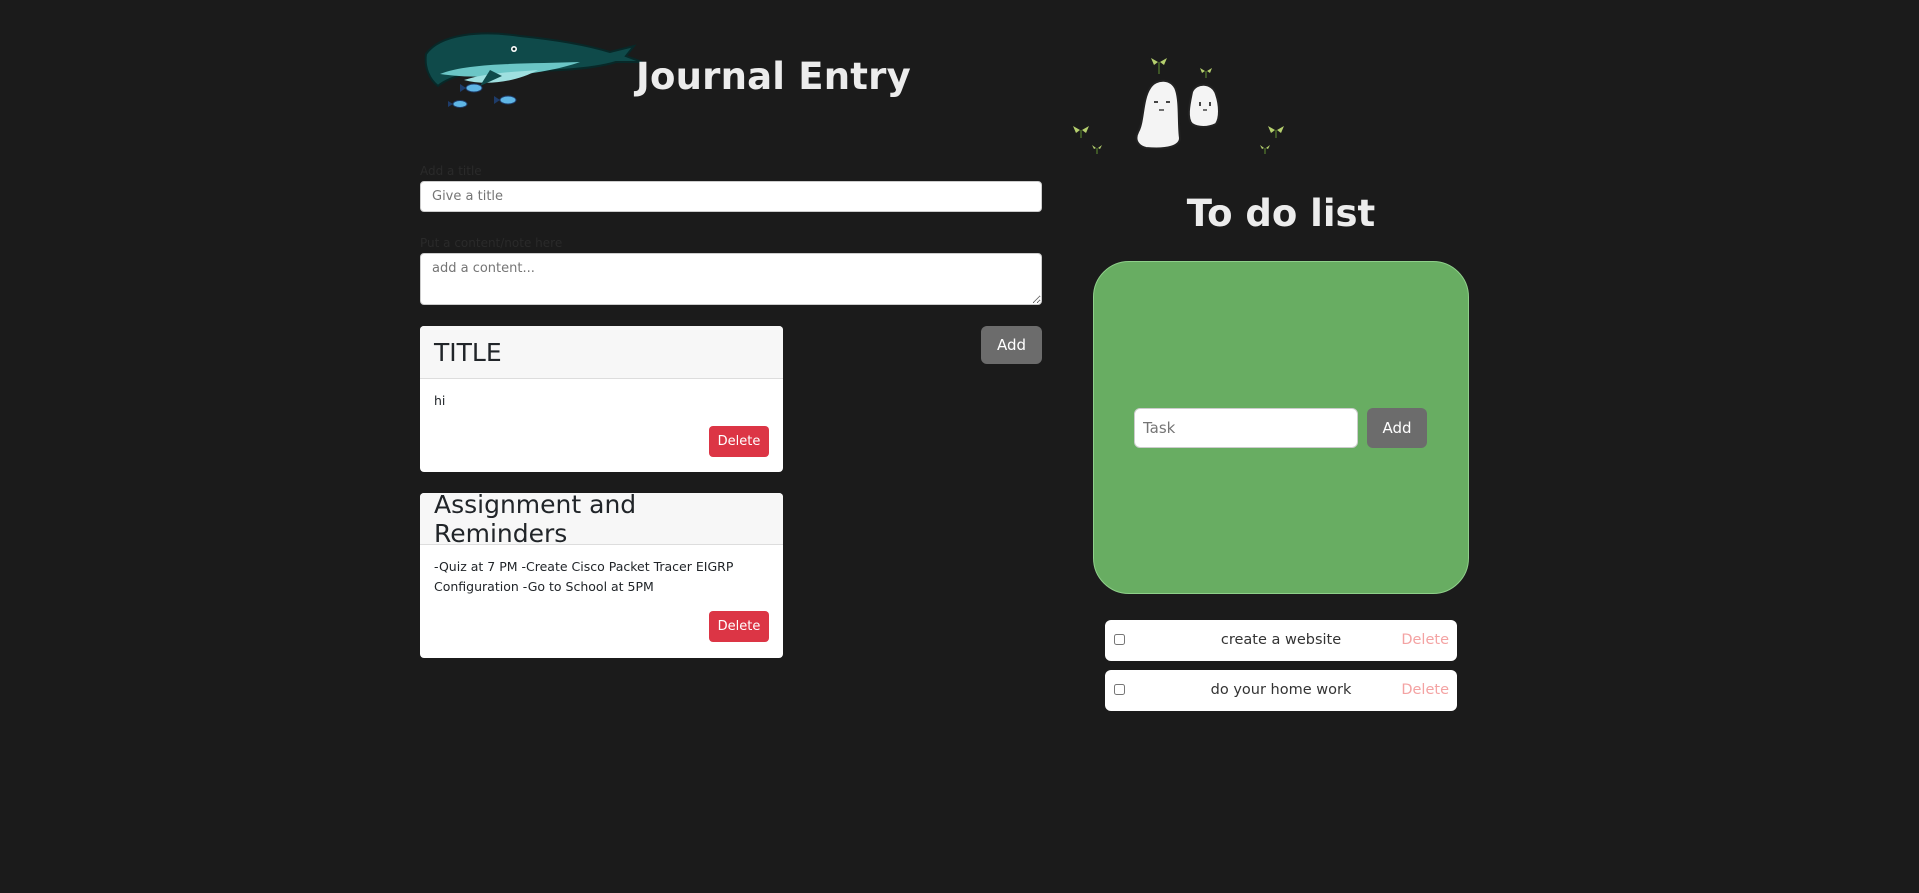 The image size is (1919, 893). Describe the element at coordinates (731, 196) in the screenshot. I see `title-input` at that location.